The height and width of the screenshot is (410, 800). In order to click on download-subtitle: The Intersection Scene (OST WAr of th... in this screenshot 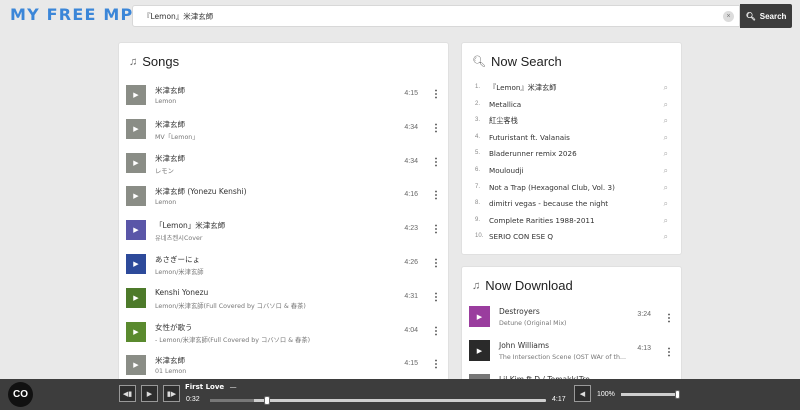, I will do `click(562, 357)`.